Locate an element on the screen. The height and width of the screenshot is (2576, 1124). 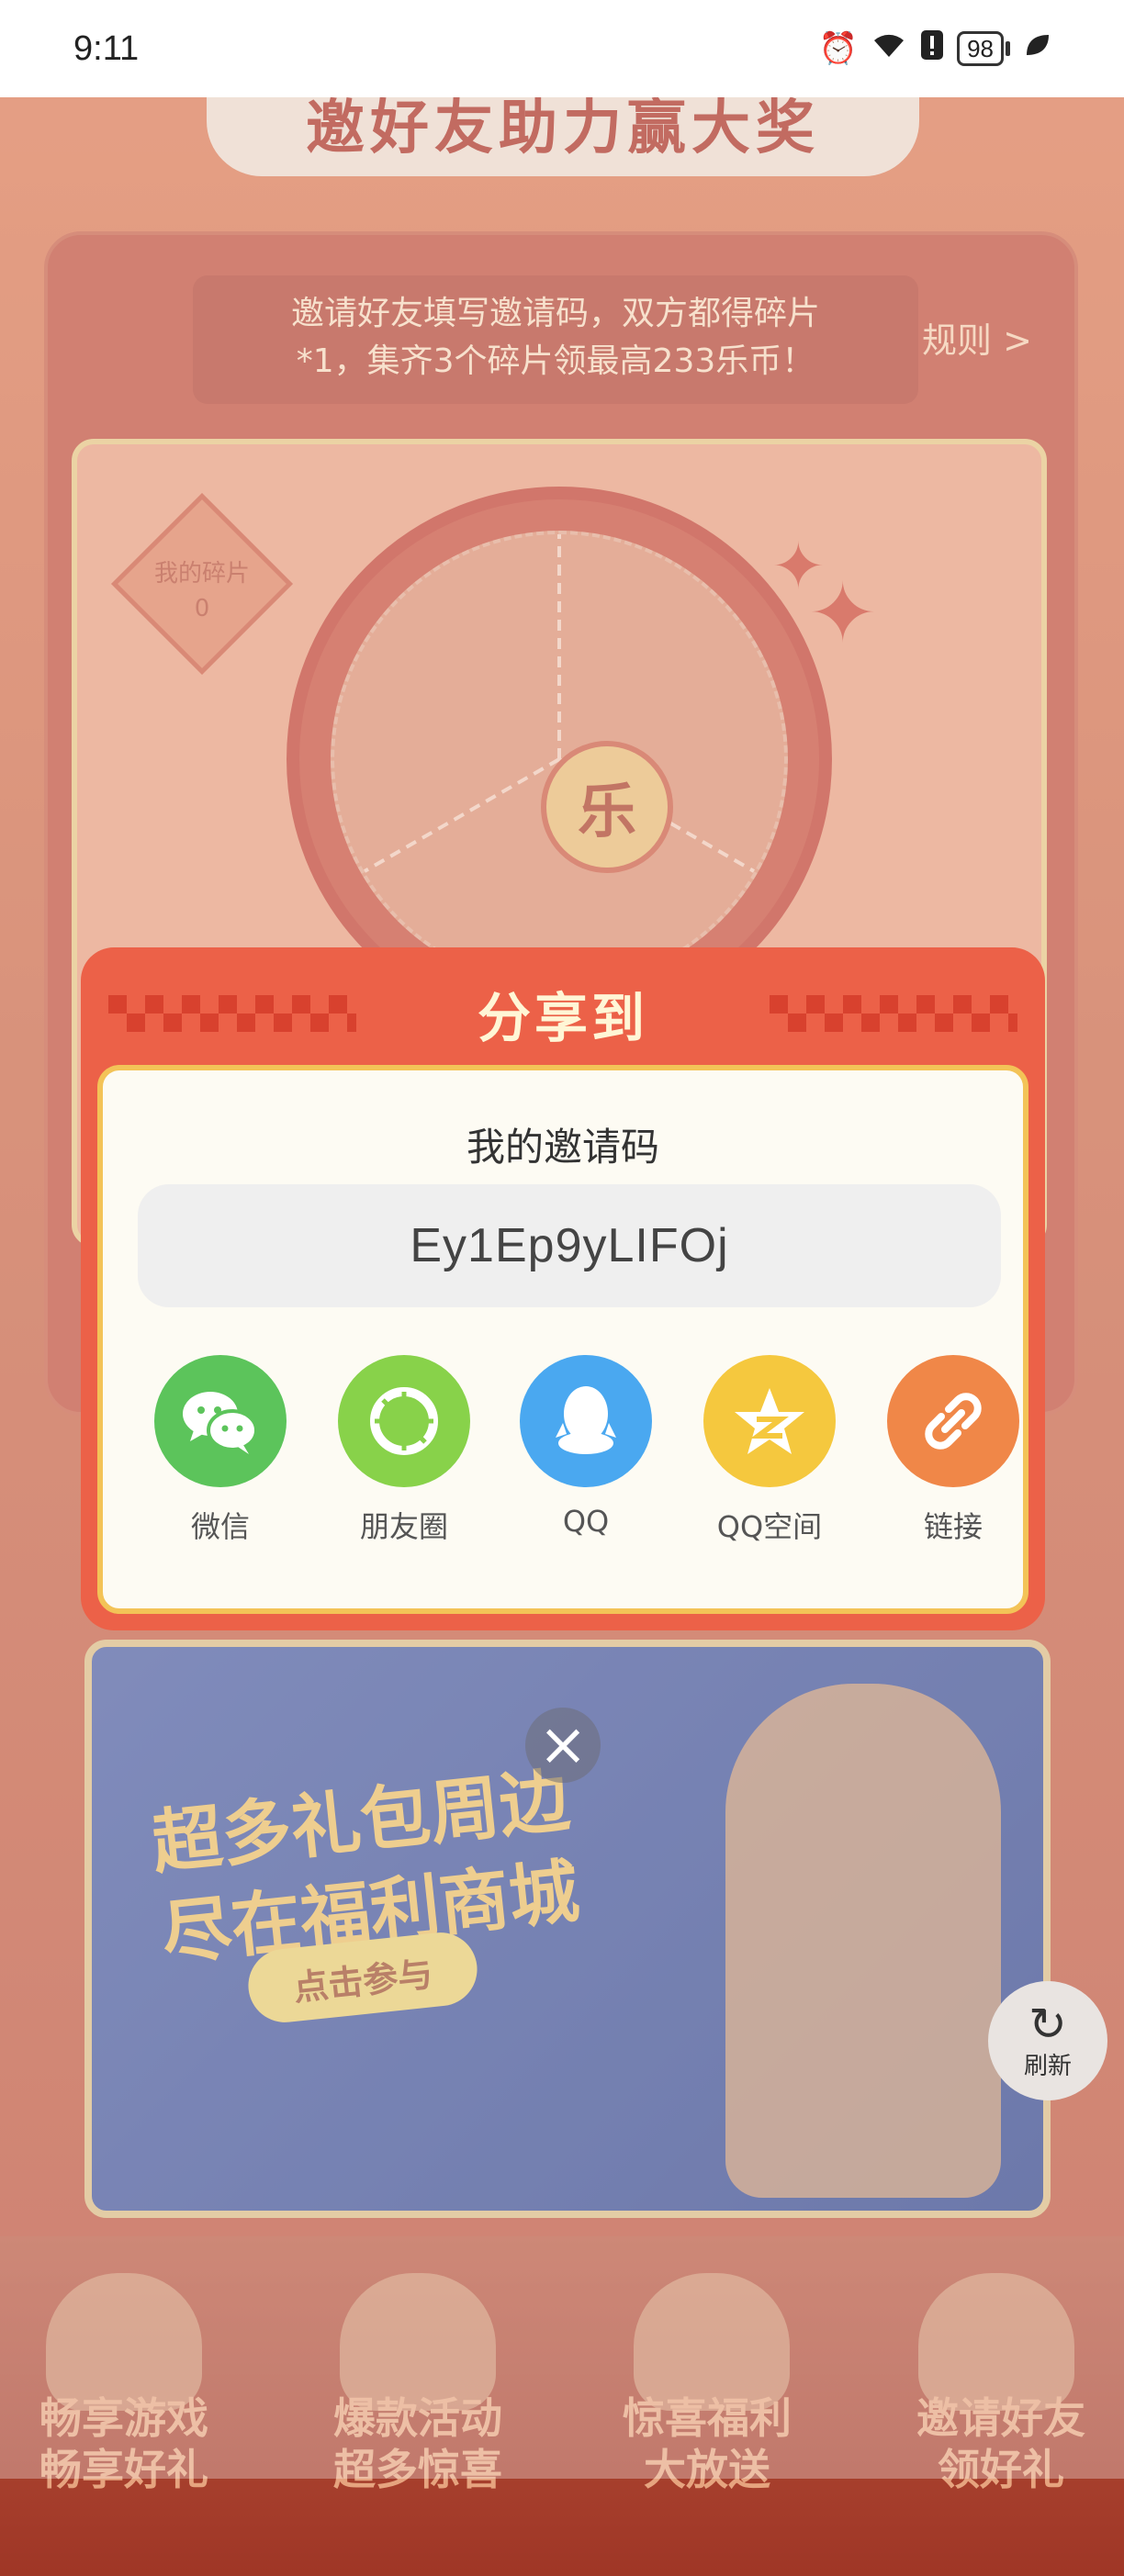
moments-icon is located at coordinates (404, 1421).